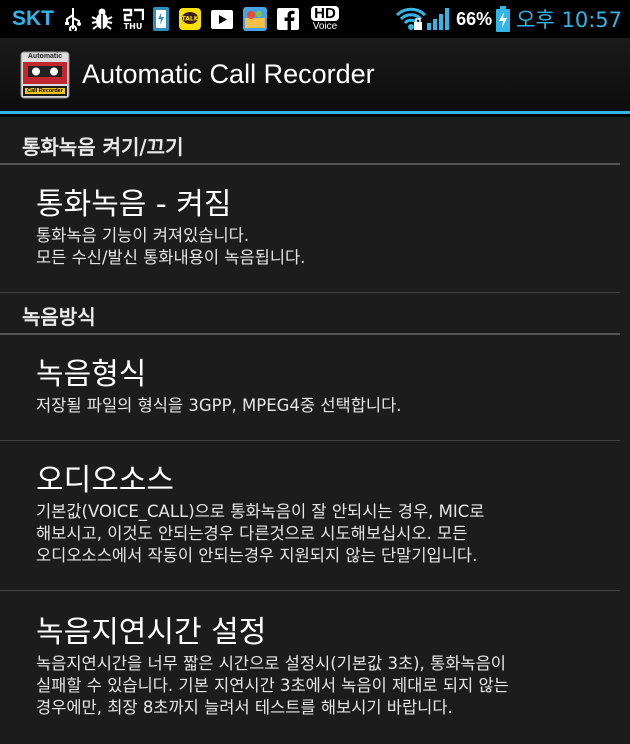 The height and width of the screenshot is (744, 630). I want to click on pref-summary-line: 오디오소스에서 작동이 안되는경우 지원되지 않는 단말기입니다., so click(257, 555).